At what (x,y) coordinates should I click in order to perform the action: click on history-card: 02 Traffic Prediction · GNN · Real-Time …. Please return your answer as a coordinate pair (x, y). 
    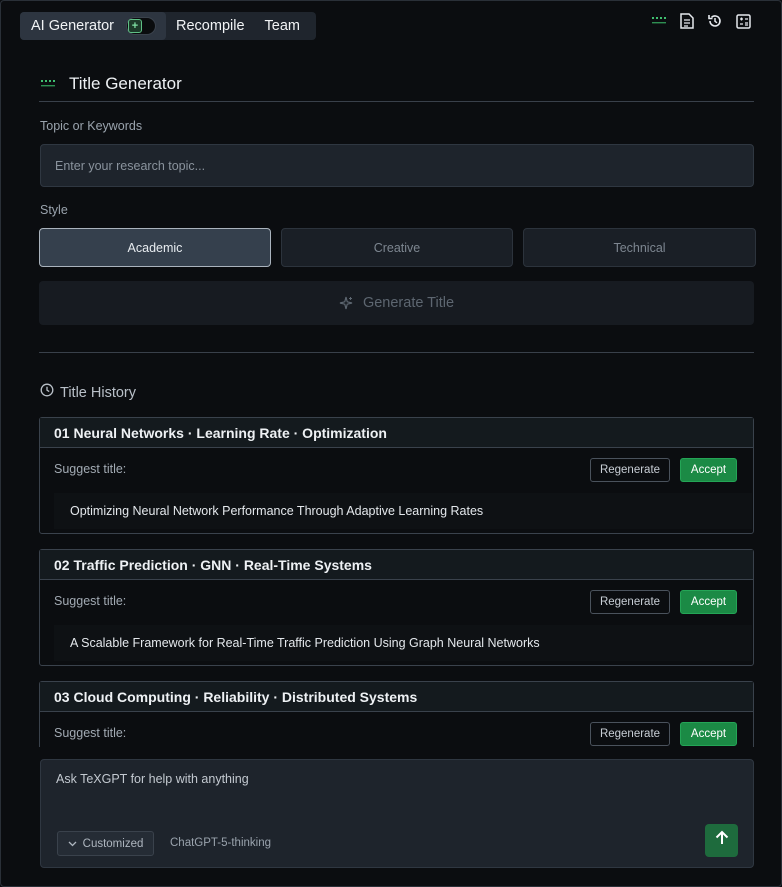
    Looking at the image, I should click on (396, 607).